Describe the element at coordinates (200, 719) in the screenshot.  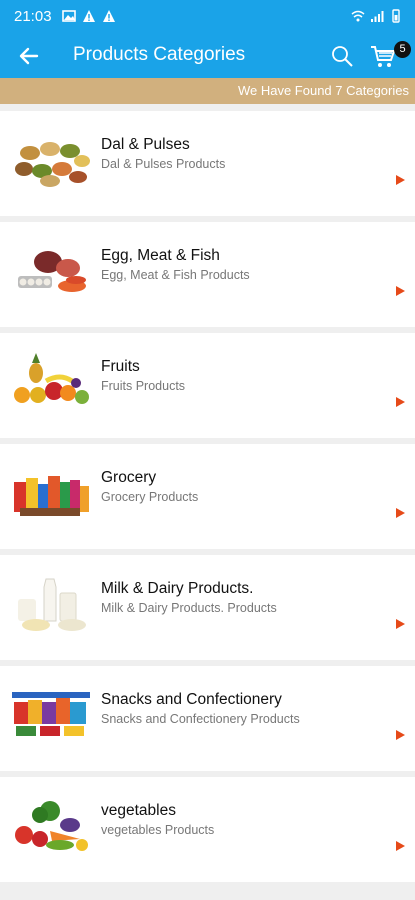
I see `category-subtitle: Snacks and Confectionery Products` at that location.